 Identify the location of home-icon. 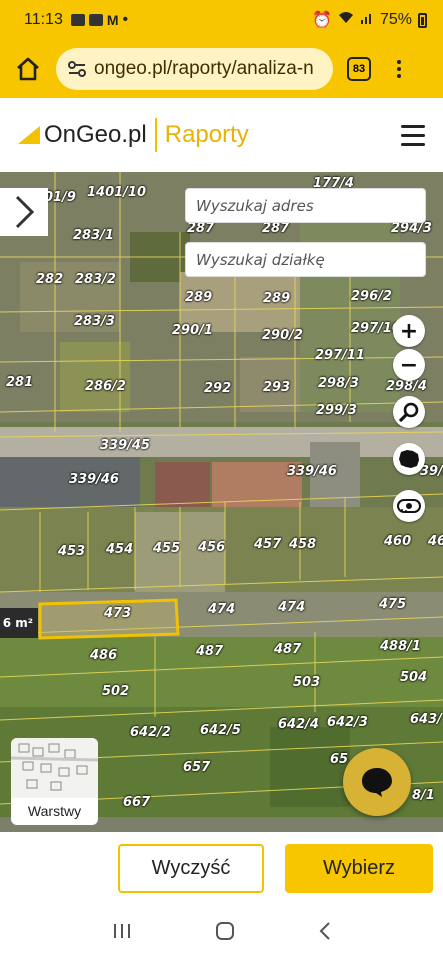
(28, 69).